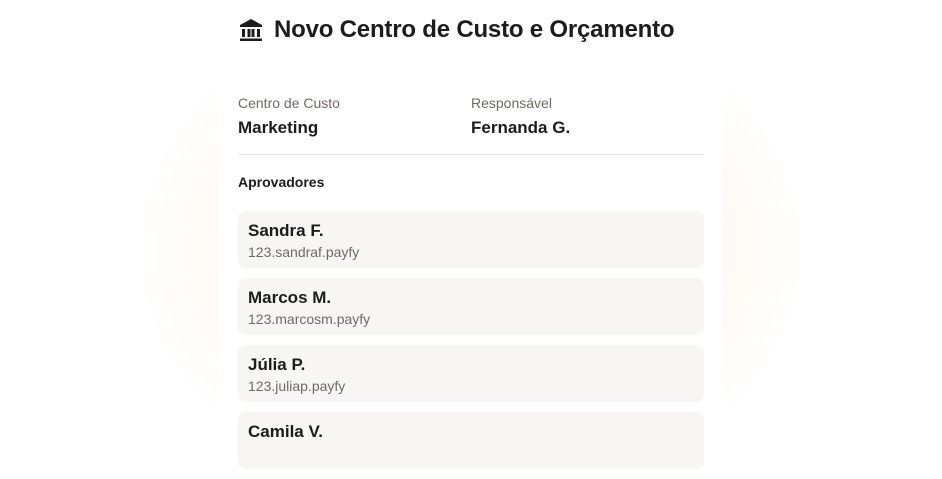 The image size is (942, 479). Describe the element at coordinates (297, 386) in the screenshot. I see `approver-key: 123.juliap.payfy` at that location.